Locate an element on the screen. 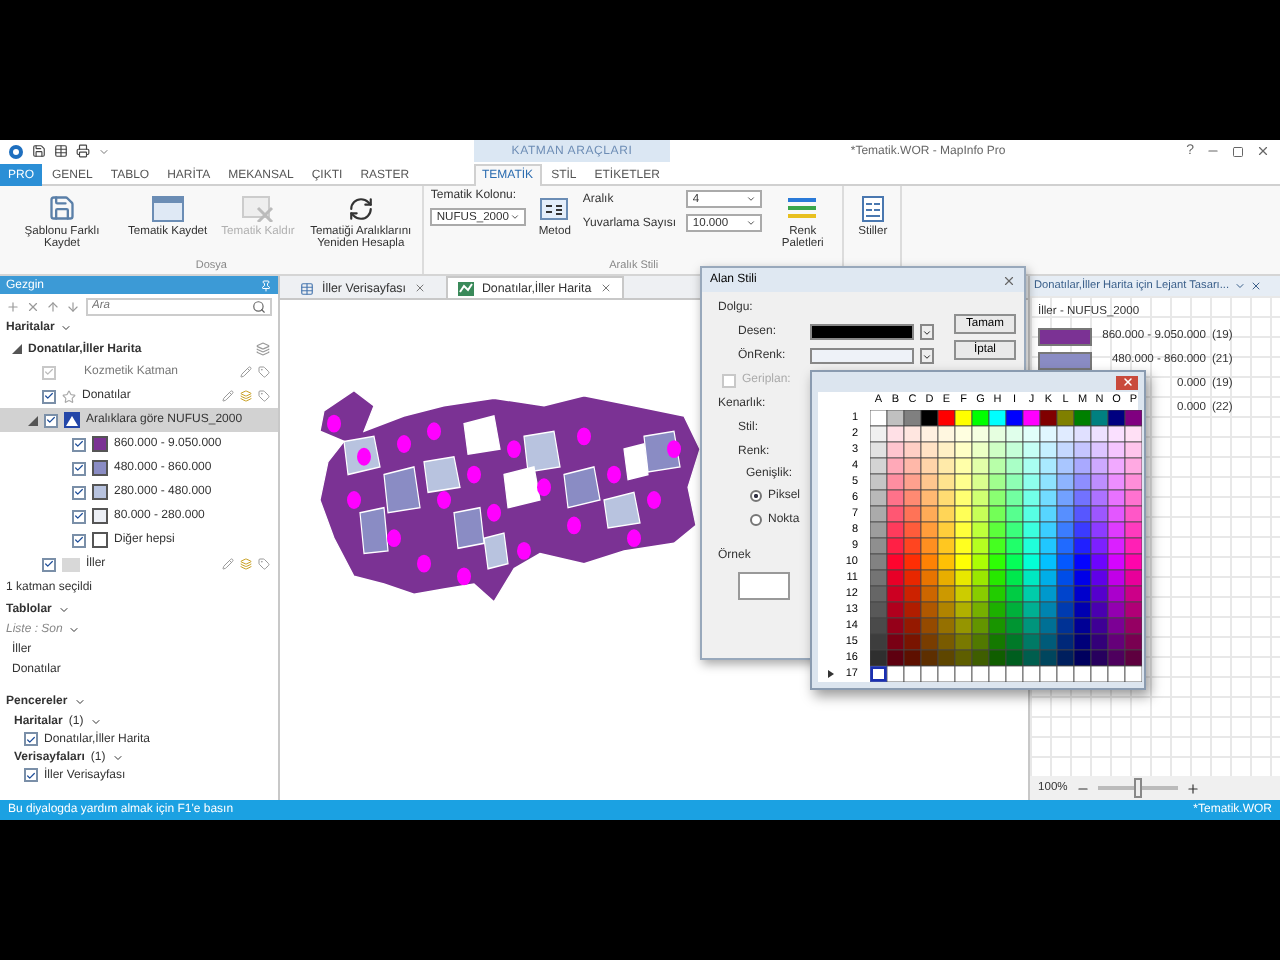  region-layer-icon is located at coordinates (71, 564).